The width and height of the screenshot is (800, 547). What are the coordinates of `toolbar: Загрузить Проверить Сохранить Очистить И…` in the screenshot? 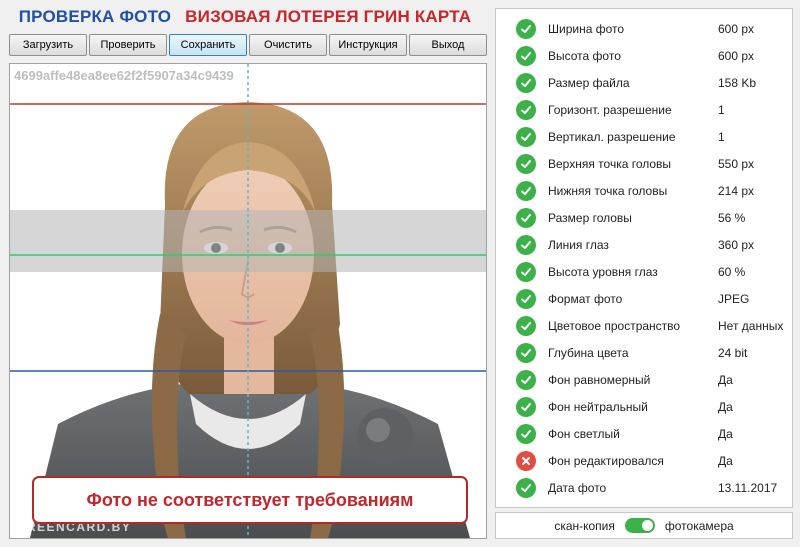 It's located at (248, 45).